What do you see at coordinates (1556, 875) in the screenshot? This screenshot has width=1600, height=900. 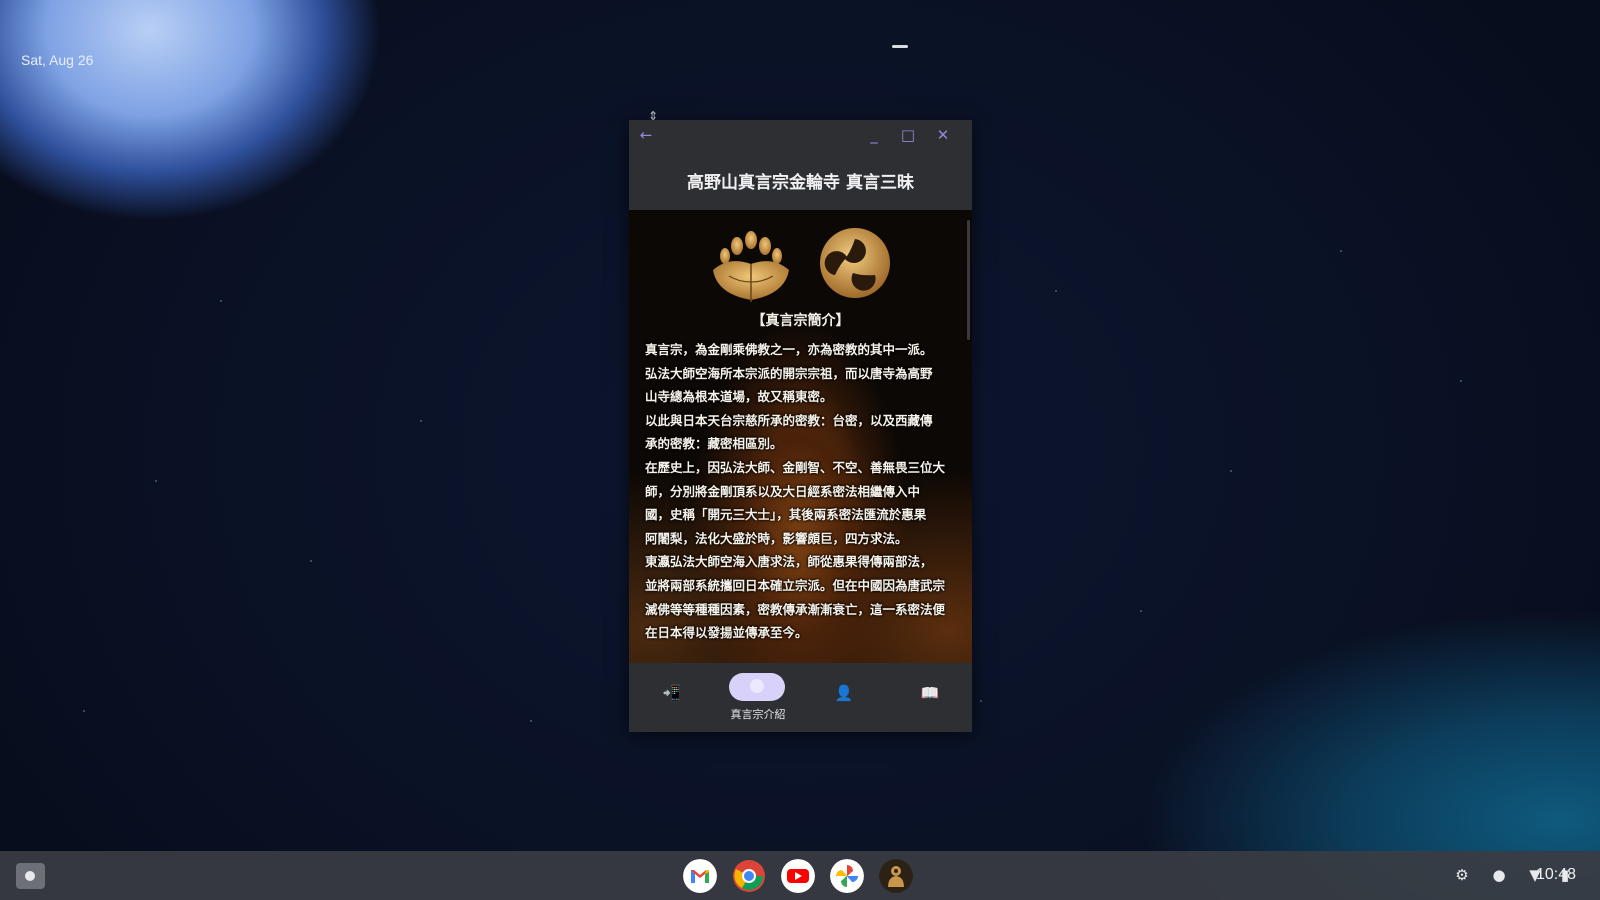 I see `clock: 10:48` at bounding box center [1556, 875].